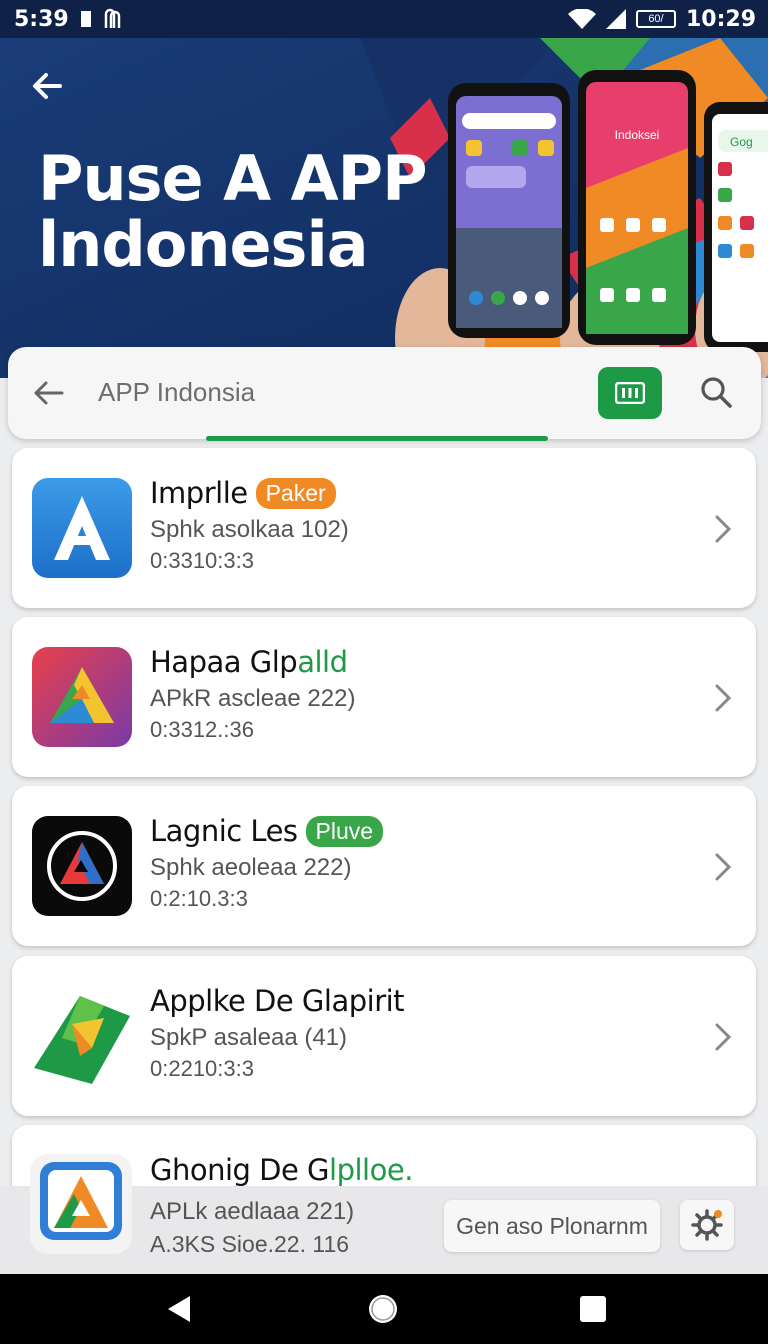 The height and width of the screenshot is (1344, 768). I want to click on app-meta: 0:2:10.3:3, so click(199, 898).